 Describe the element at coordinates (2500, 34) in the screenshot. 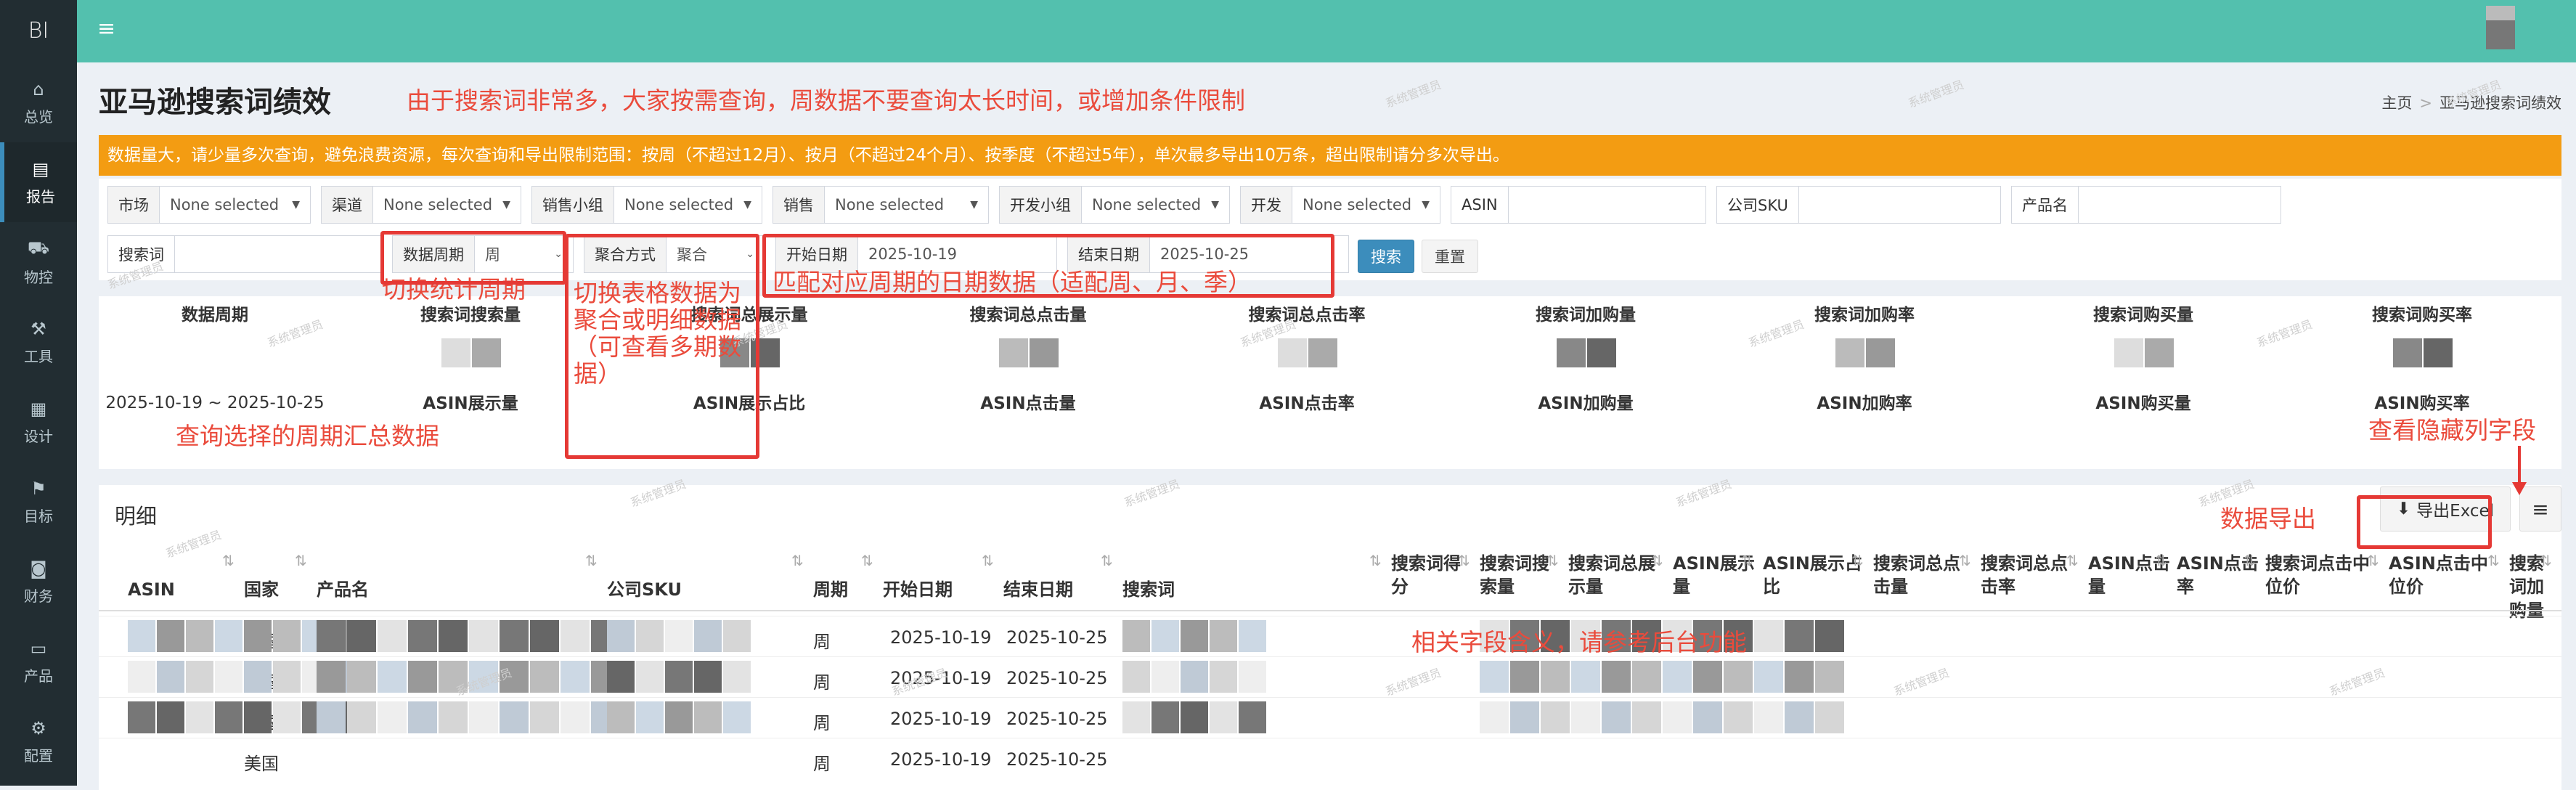

I see `user-avatar` at that location.